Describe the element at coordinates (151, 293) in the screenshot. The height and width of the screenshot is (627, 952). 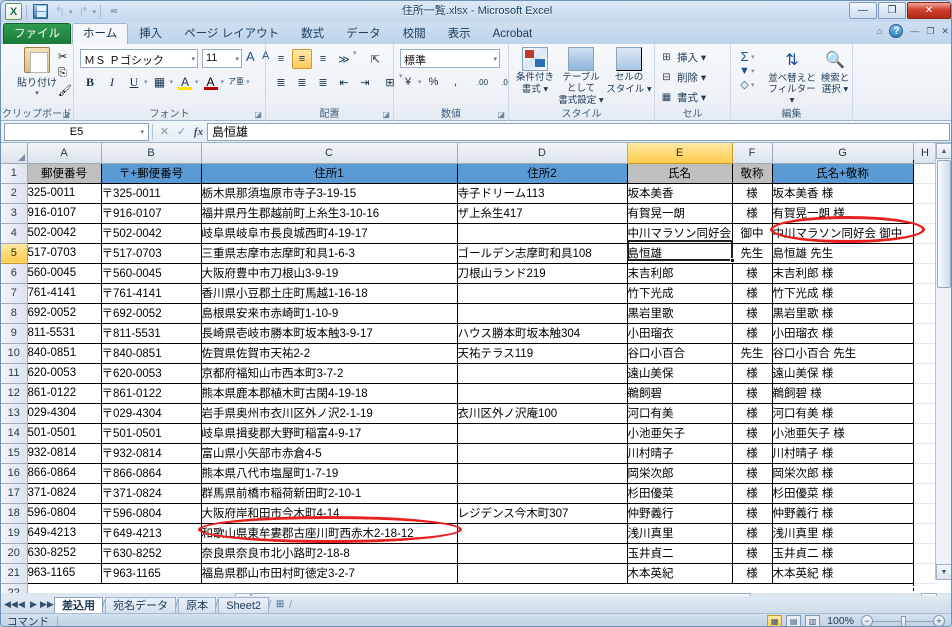
I see `cell-B7: 〒761-4141` at that location.